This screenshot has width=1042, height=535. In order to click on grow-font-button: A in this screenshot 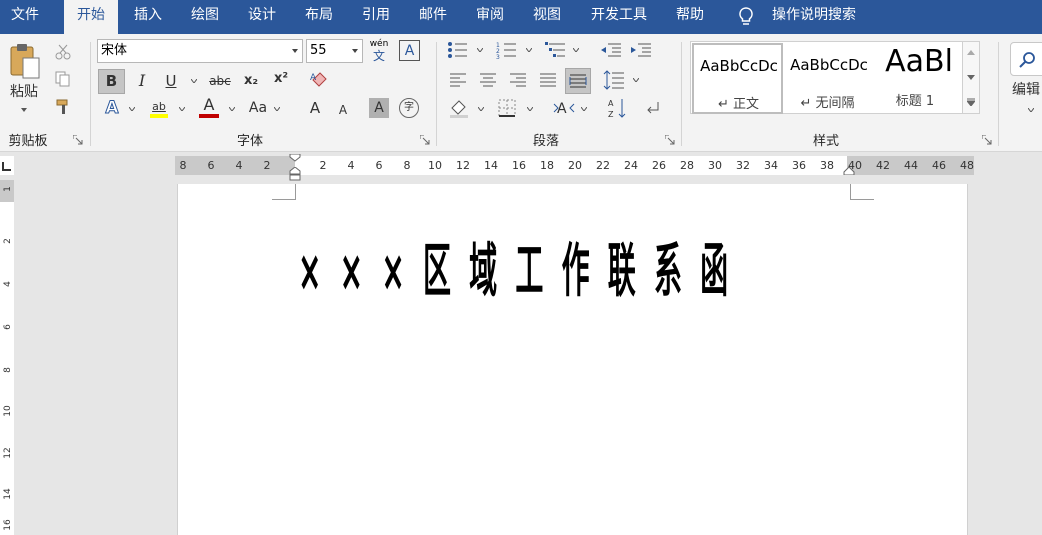, I will do `click(315, 108)`.